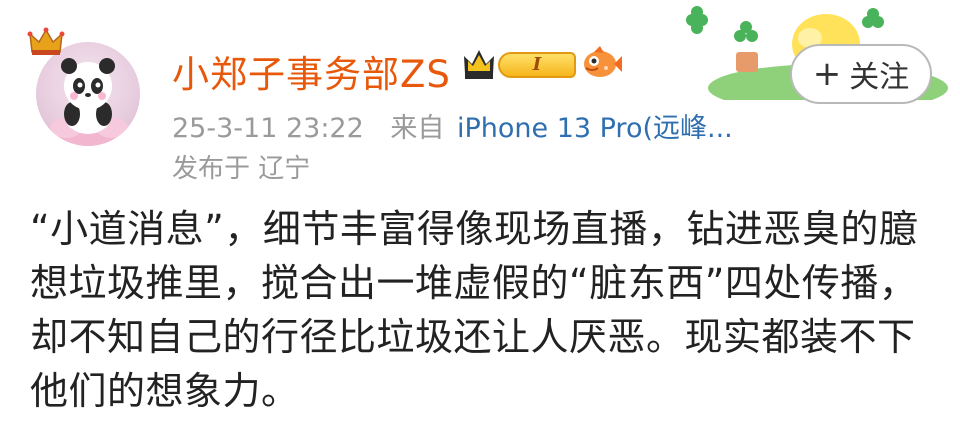 The height and width of the screenshot is (424, 960). Describe the element at coordinates (601, 63) in the screenshot. I see `fish-icon` at that location.